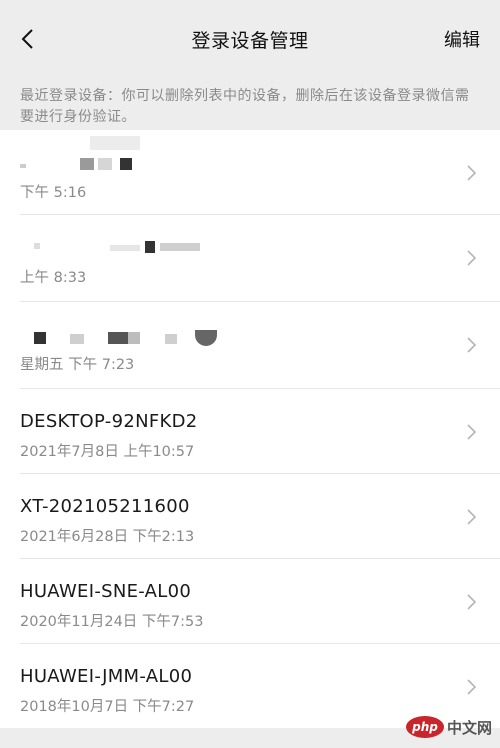 Image resolution: width=500 pixels, height=748 pixels. I want to click on device-time: 2021年6月28日 下午2:13, so click(107, 537).